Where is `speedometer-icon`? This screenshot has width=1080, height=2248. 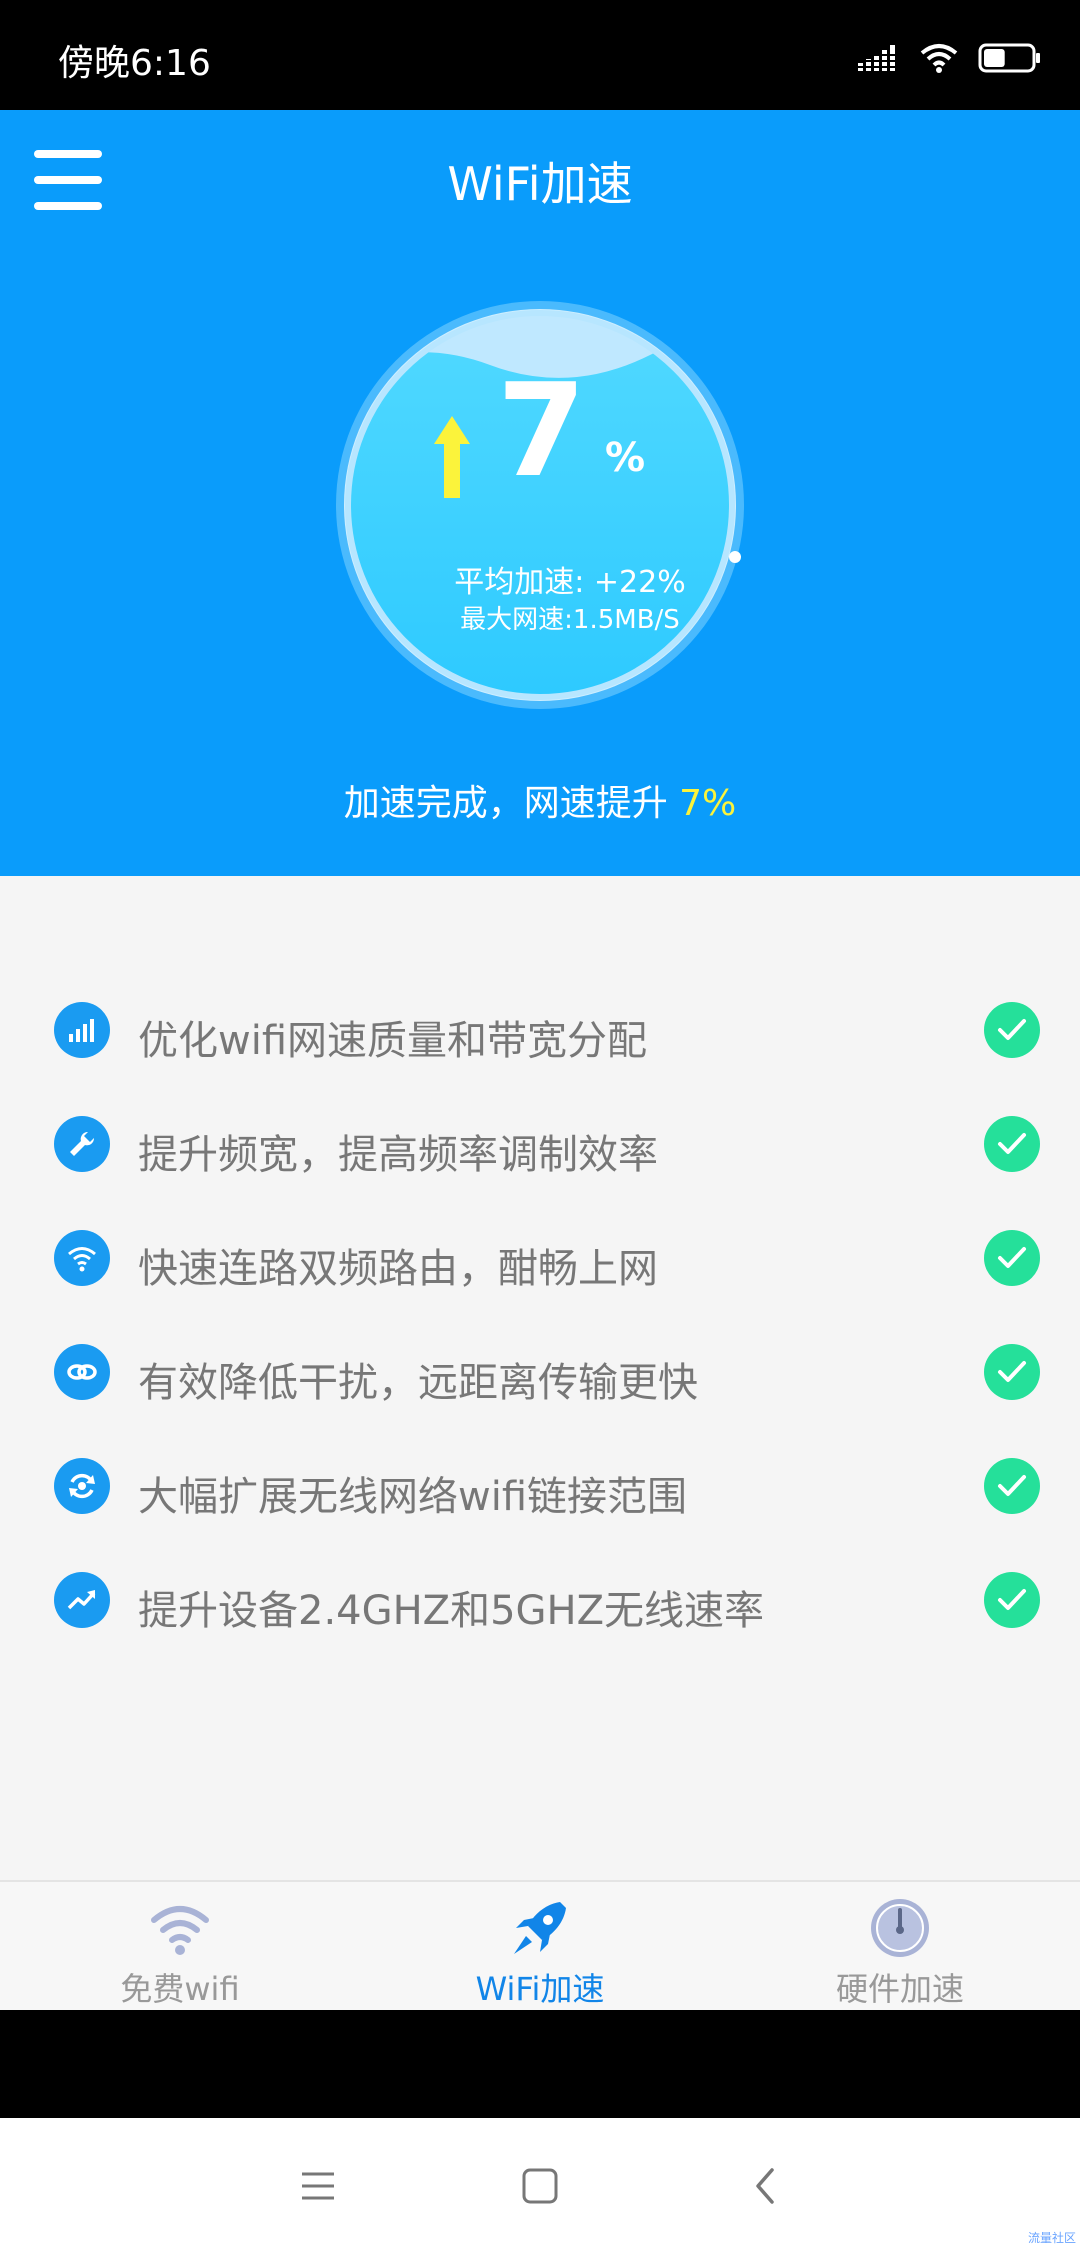 speedometer-icon is located at coordinates (900, 1928).